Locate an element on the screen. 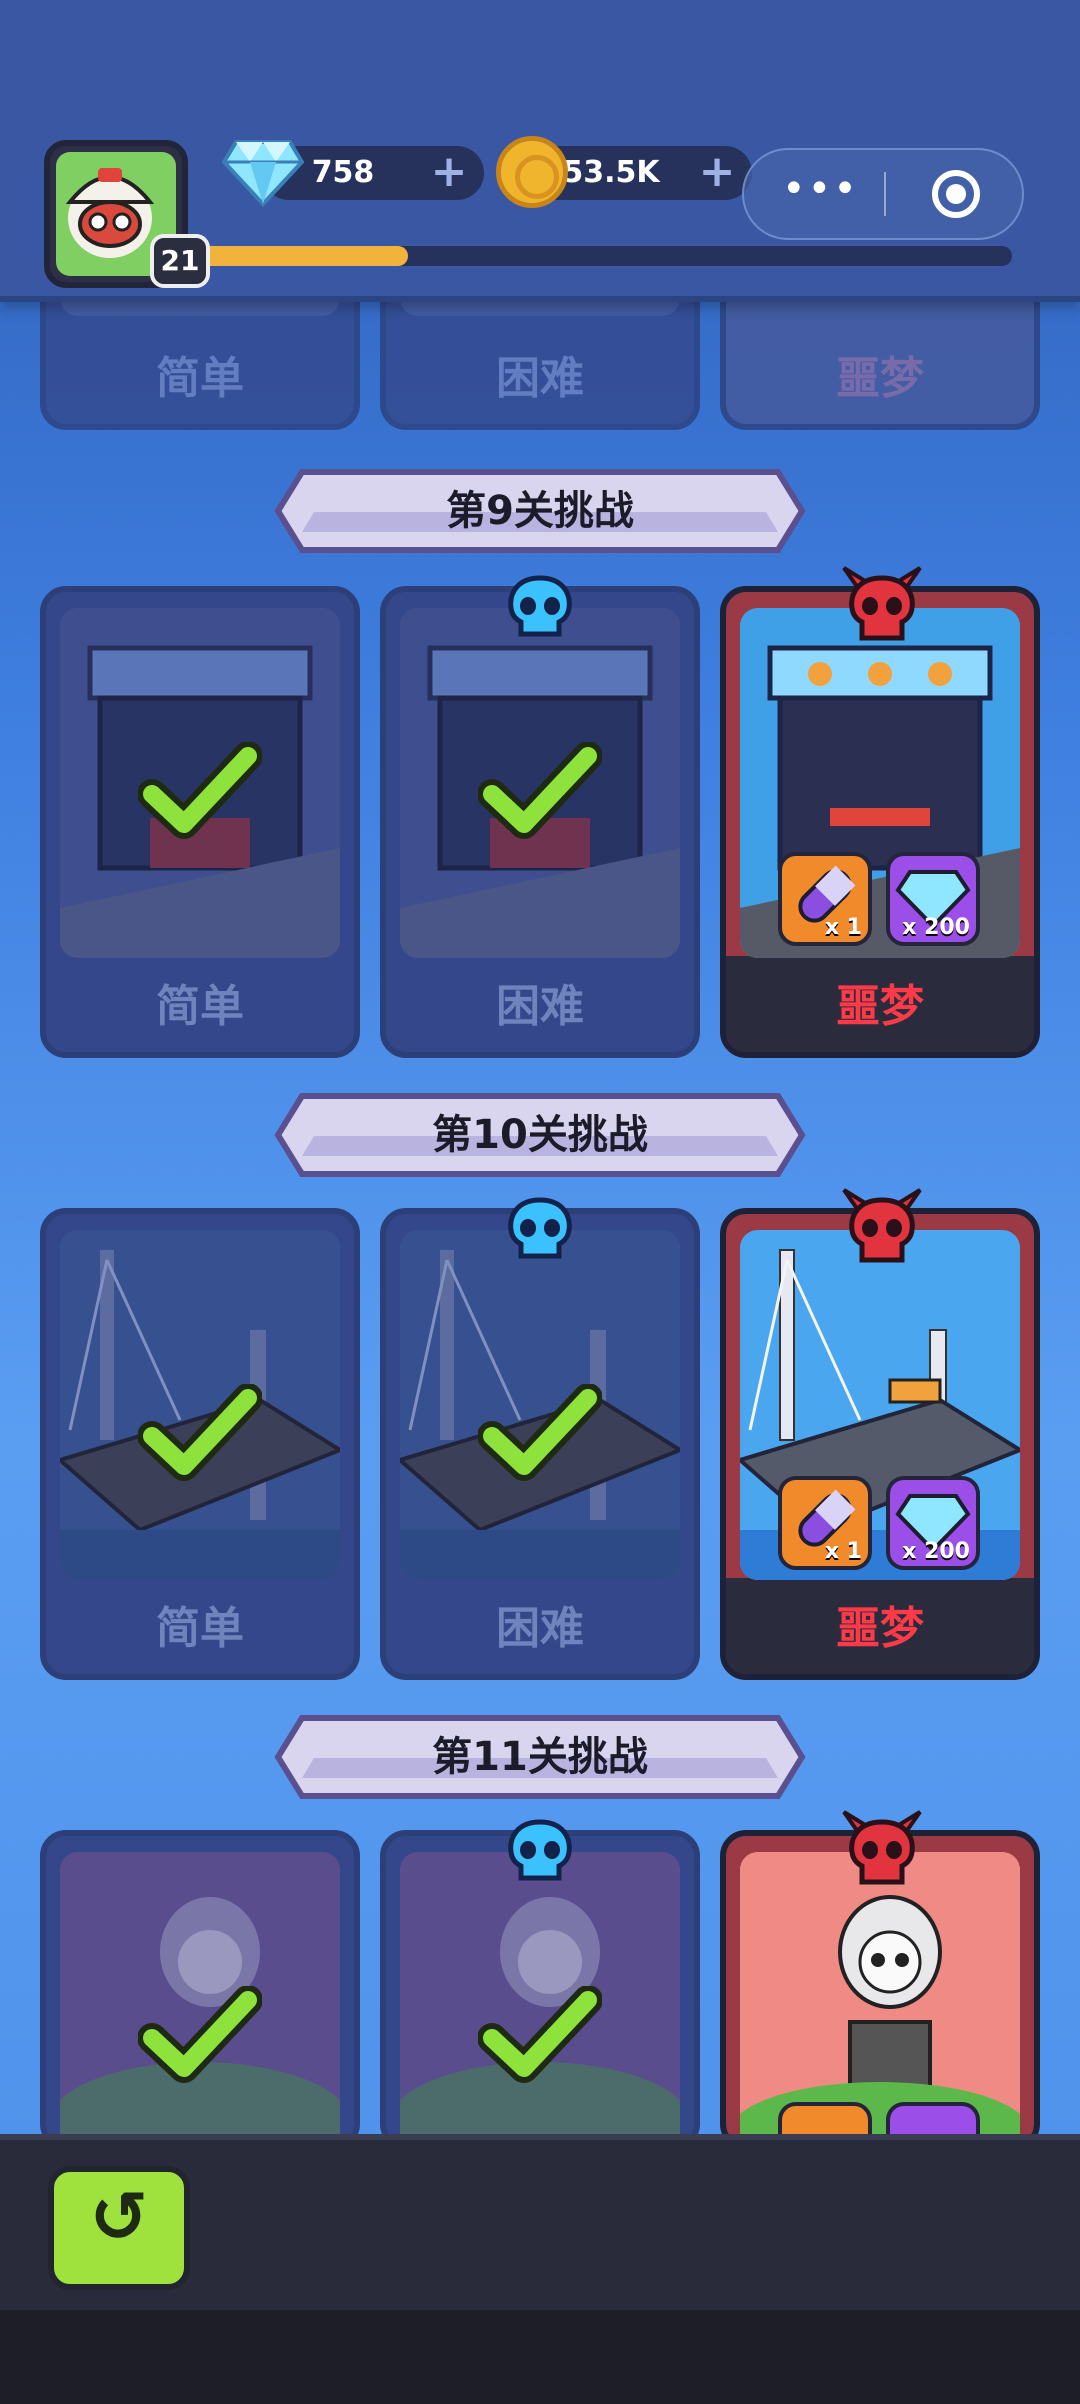 The image size is (1080, 2404). back-button: ↺ is located at coordinates (119, 2228).